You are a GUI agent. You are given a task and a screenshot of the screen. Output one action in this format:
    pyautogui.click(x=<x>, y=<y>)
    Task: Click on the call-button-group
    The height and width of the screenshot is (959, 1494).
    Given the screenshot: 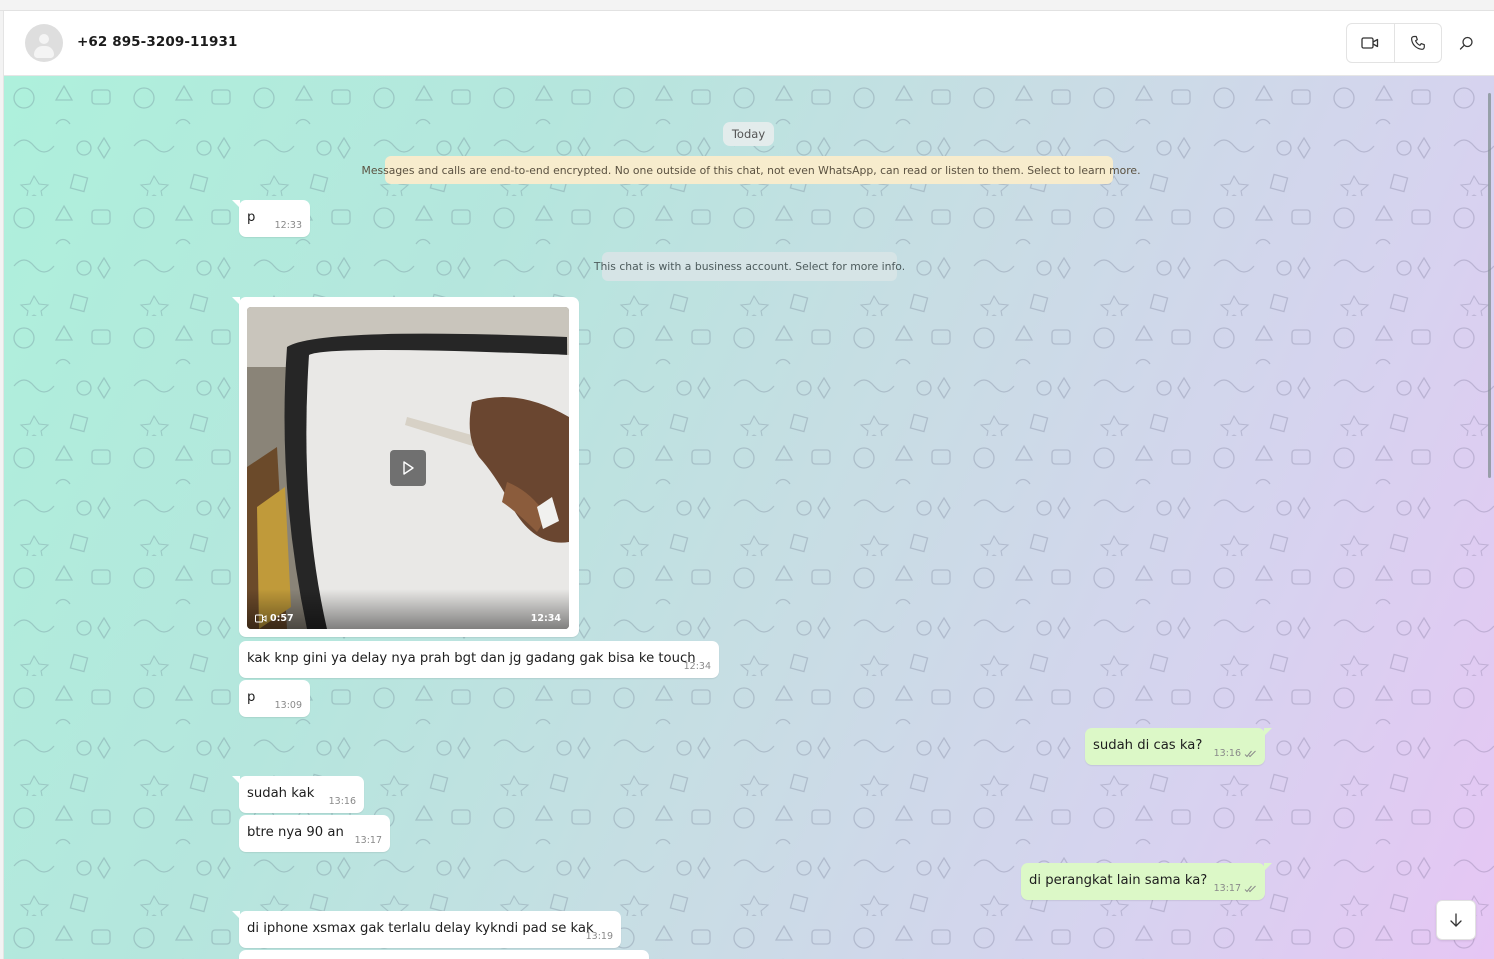 What is the action you would take?
    pyautogui.click(x=1394, y=43)
    